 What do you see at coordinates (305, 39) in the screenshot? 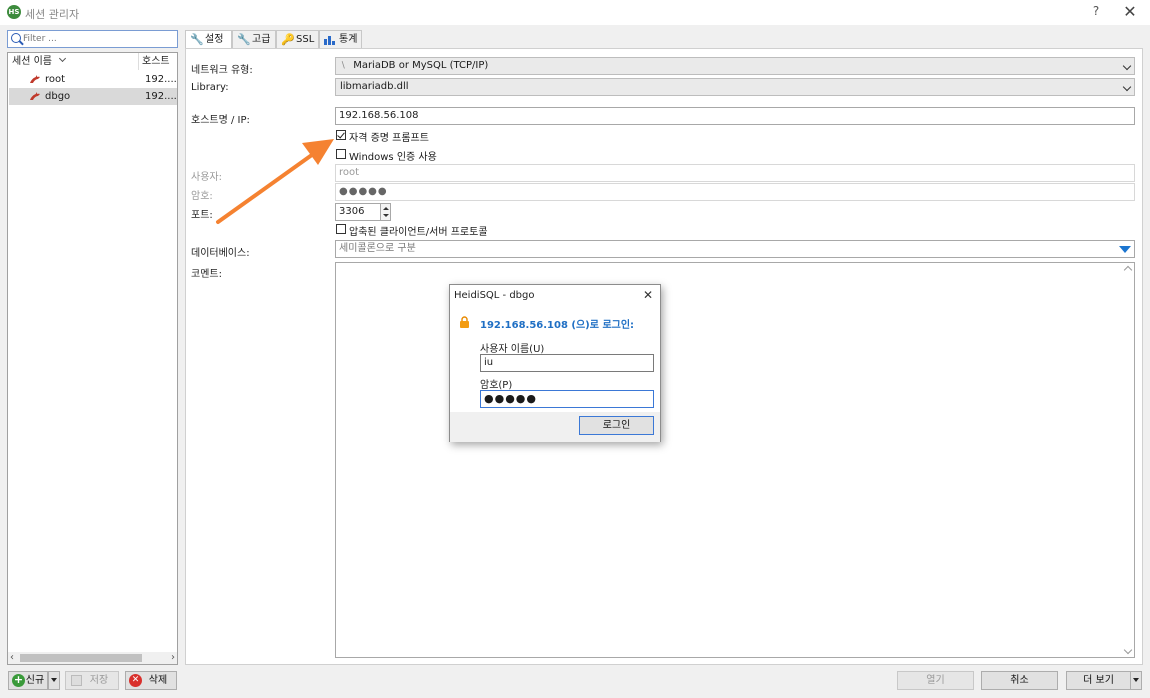
I see `tab-label: SSL` at bounding box center [305, 39].